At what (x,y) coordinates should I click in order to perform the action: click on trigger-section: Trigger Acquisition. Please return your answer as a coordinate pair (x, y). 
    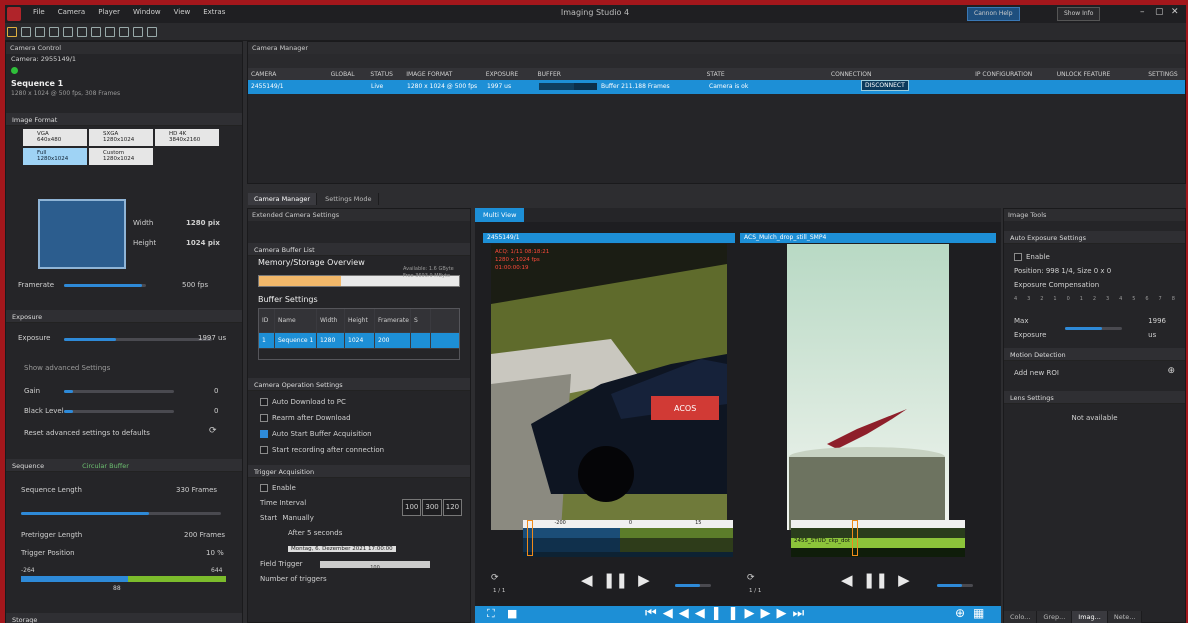
    Looking at the image, I should click on (359, 471).